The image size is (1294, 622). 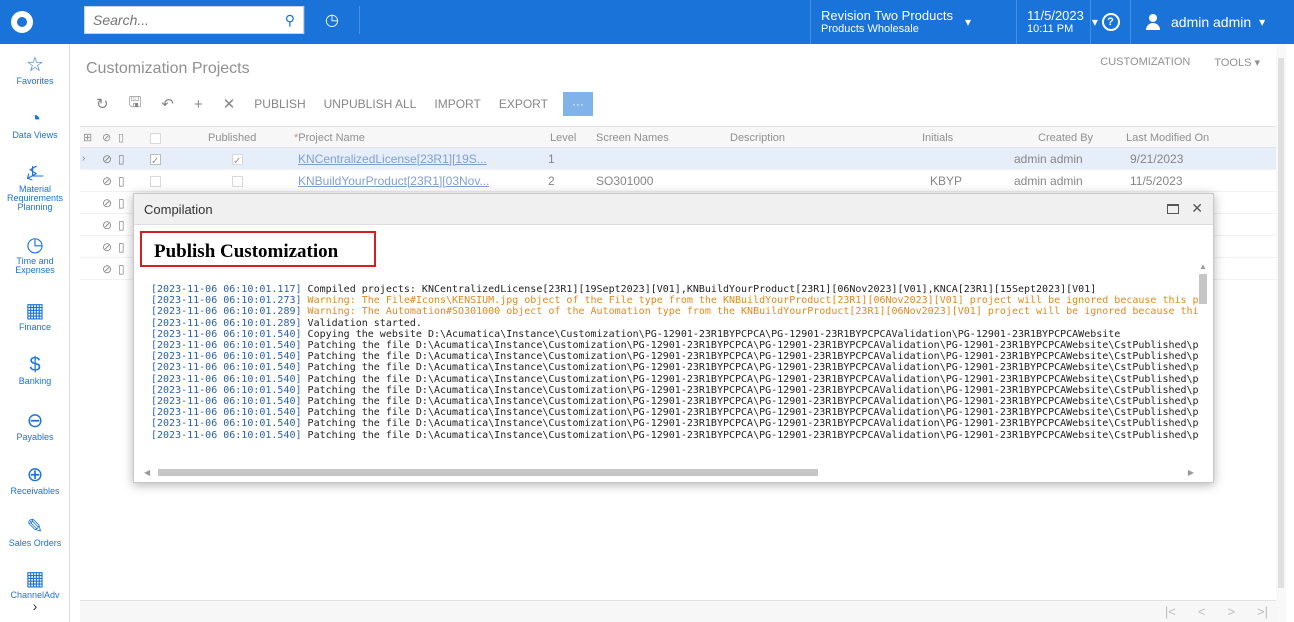 What do you see at coordinates (178, 209) in the screenshot?
I see `dialog-title: Compilation` at bounding box center [178, 209].